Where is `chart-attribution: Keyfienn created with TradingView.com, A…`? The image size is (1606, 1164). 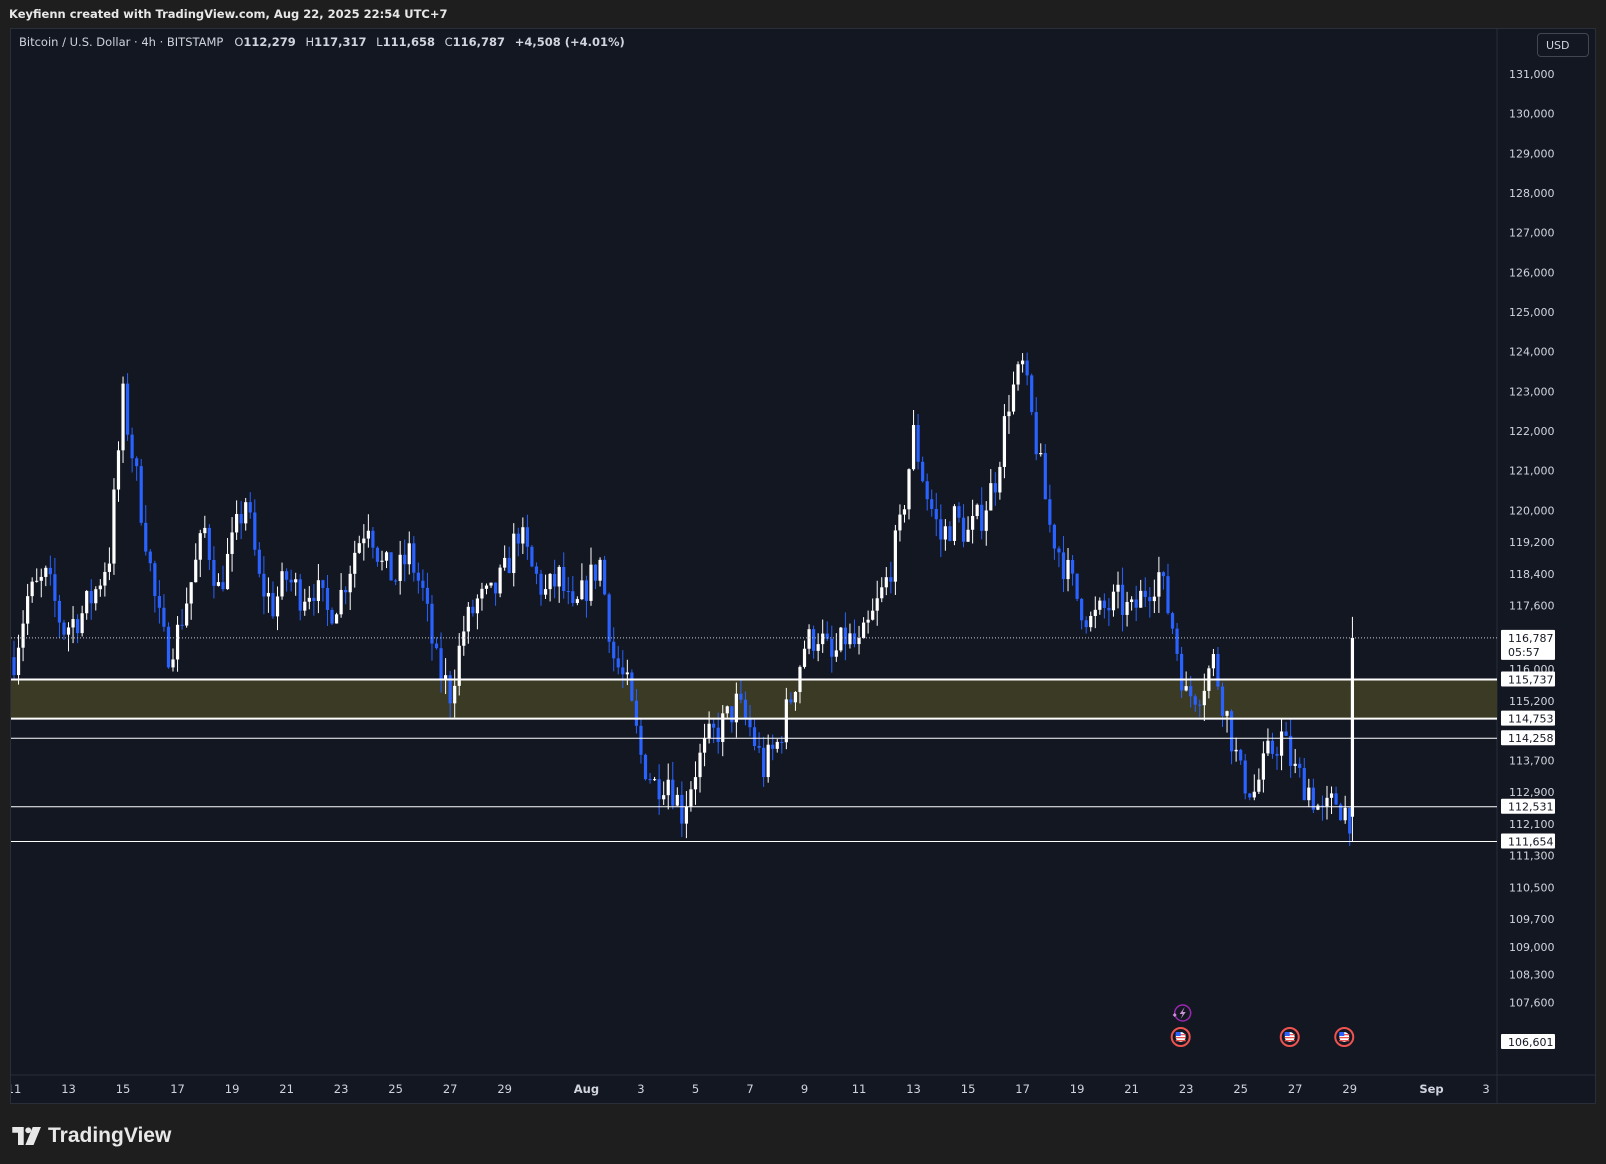 chart-attribution: Keyfienn created with TradingView.com, A… is located at coordinates (803, 14).